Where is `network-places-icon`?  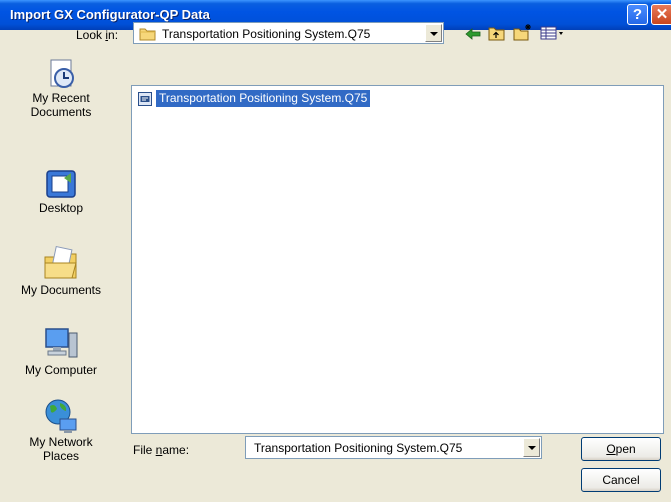
network-places-icon is located at coordinates (61, 416).